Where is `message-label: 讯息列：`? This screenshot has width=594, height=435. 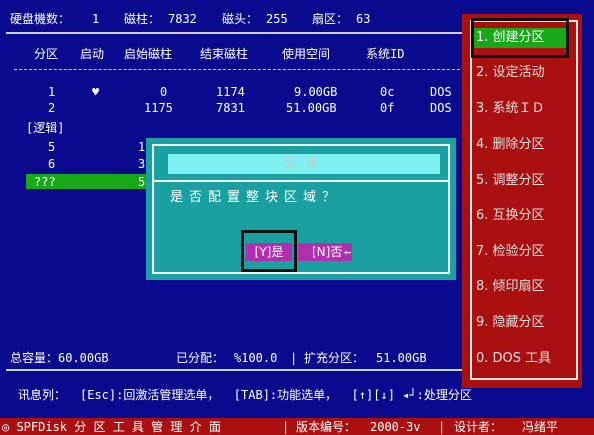
message-label: 讯息列： is located at coordinates (42, 395).